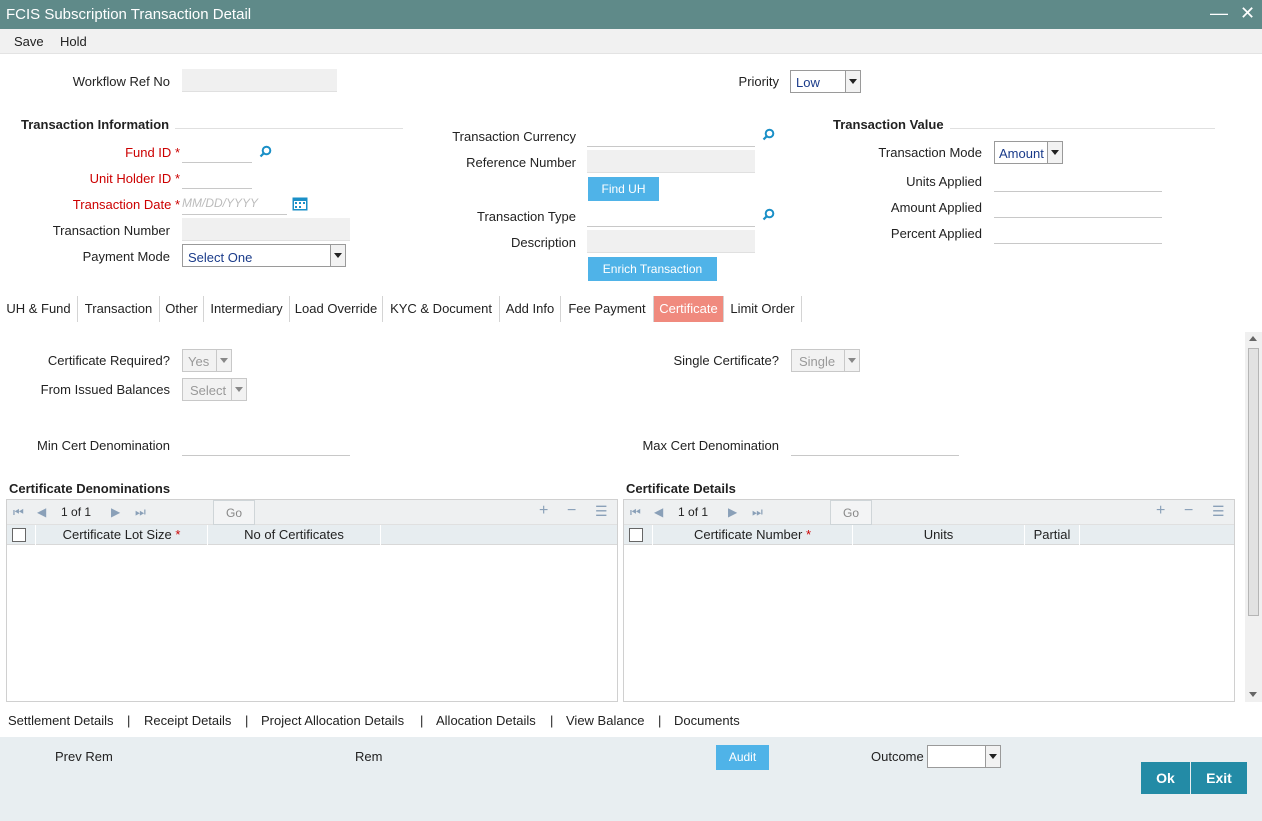 The image size is (1262, 821). Describe the element at coordinates (73, 41) in the screenshot. I see `hold-menu: Hold` at that location.